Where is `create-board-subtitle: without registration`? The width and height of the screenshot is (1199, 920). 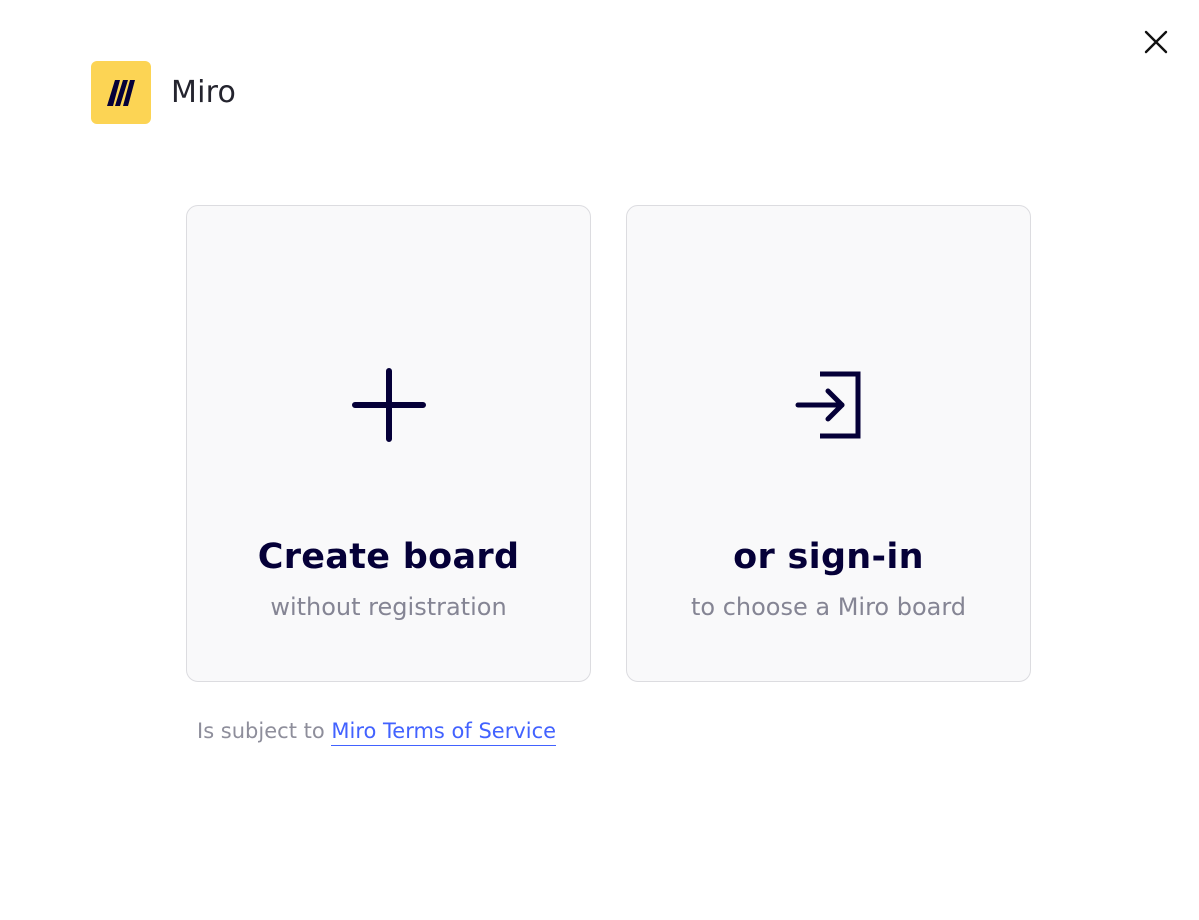 create-board-subtitle: without registration is located at coordinates (388, 607).